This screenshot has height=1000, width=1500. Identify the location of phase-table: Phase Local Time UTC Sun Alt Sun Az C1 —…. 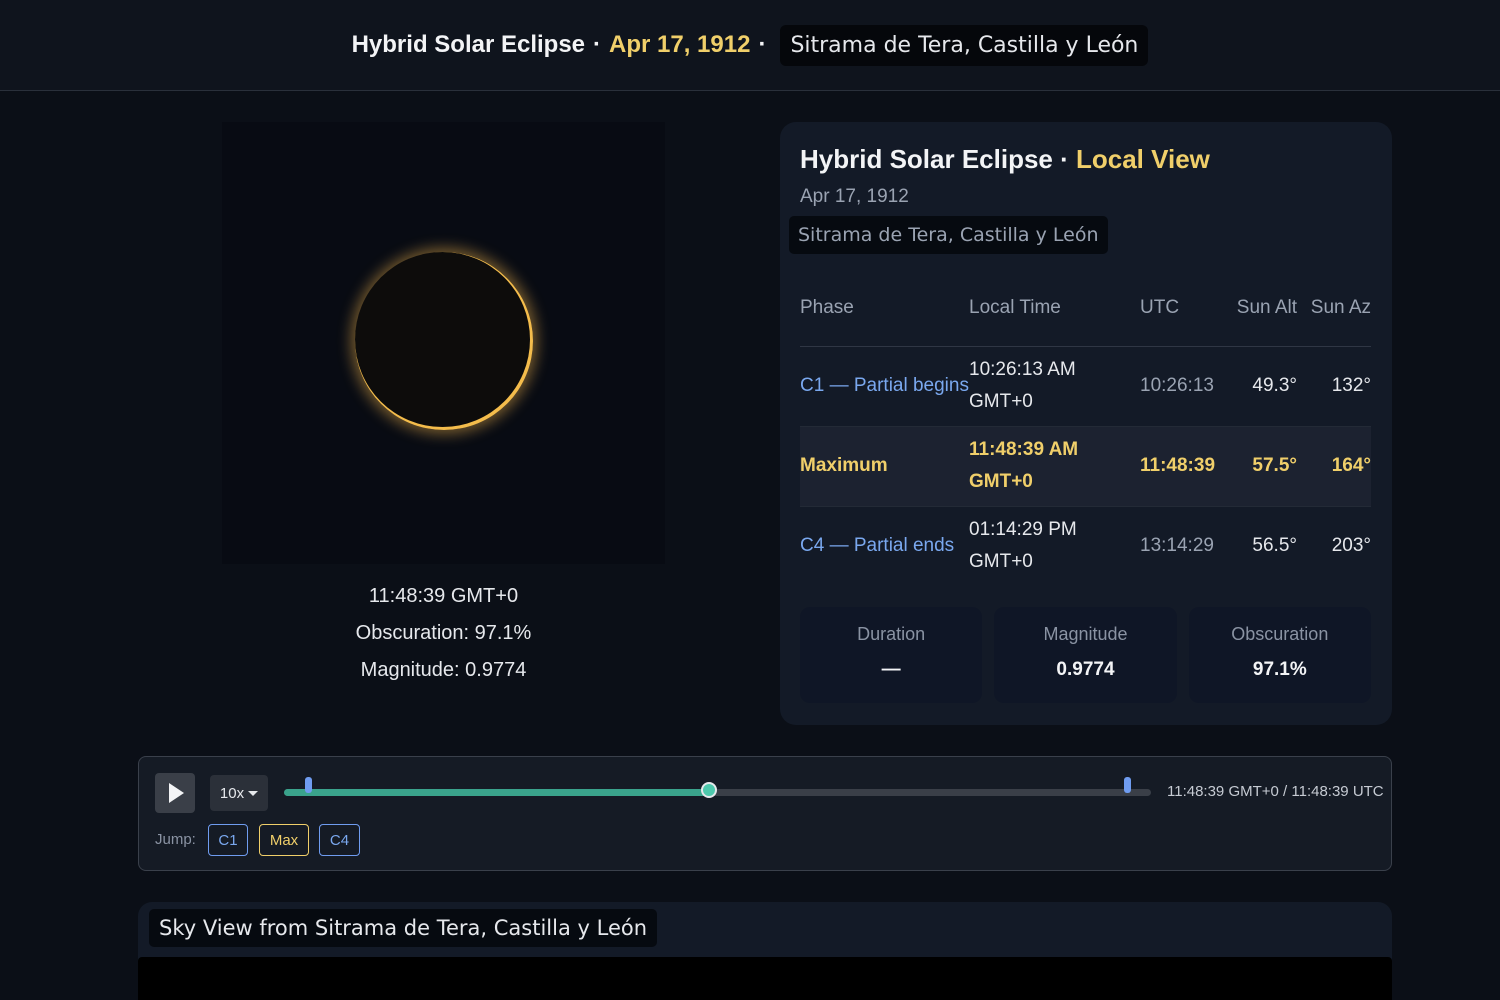
(1085, 428).